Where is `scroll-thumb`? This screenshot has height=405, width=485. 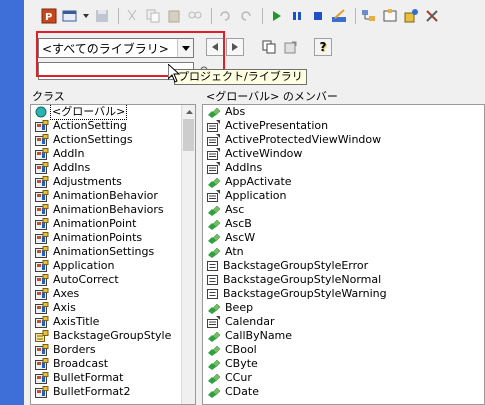
scroll-thumb is located at coordinates (188, 135).